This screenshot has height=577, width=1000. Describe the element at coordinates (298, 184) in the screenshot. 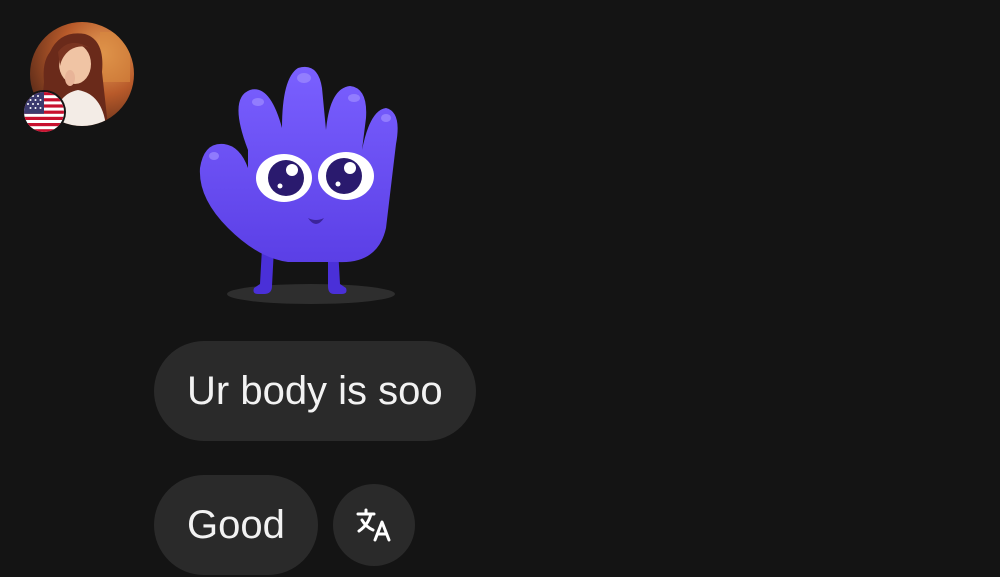

I see `waving-hand-mascot-sticker` at that location.